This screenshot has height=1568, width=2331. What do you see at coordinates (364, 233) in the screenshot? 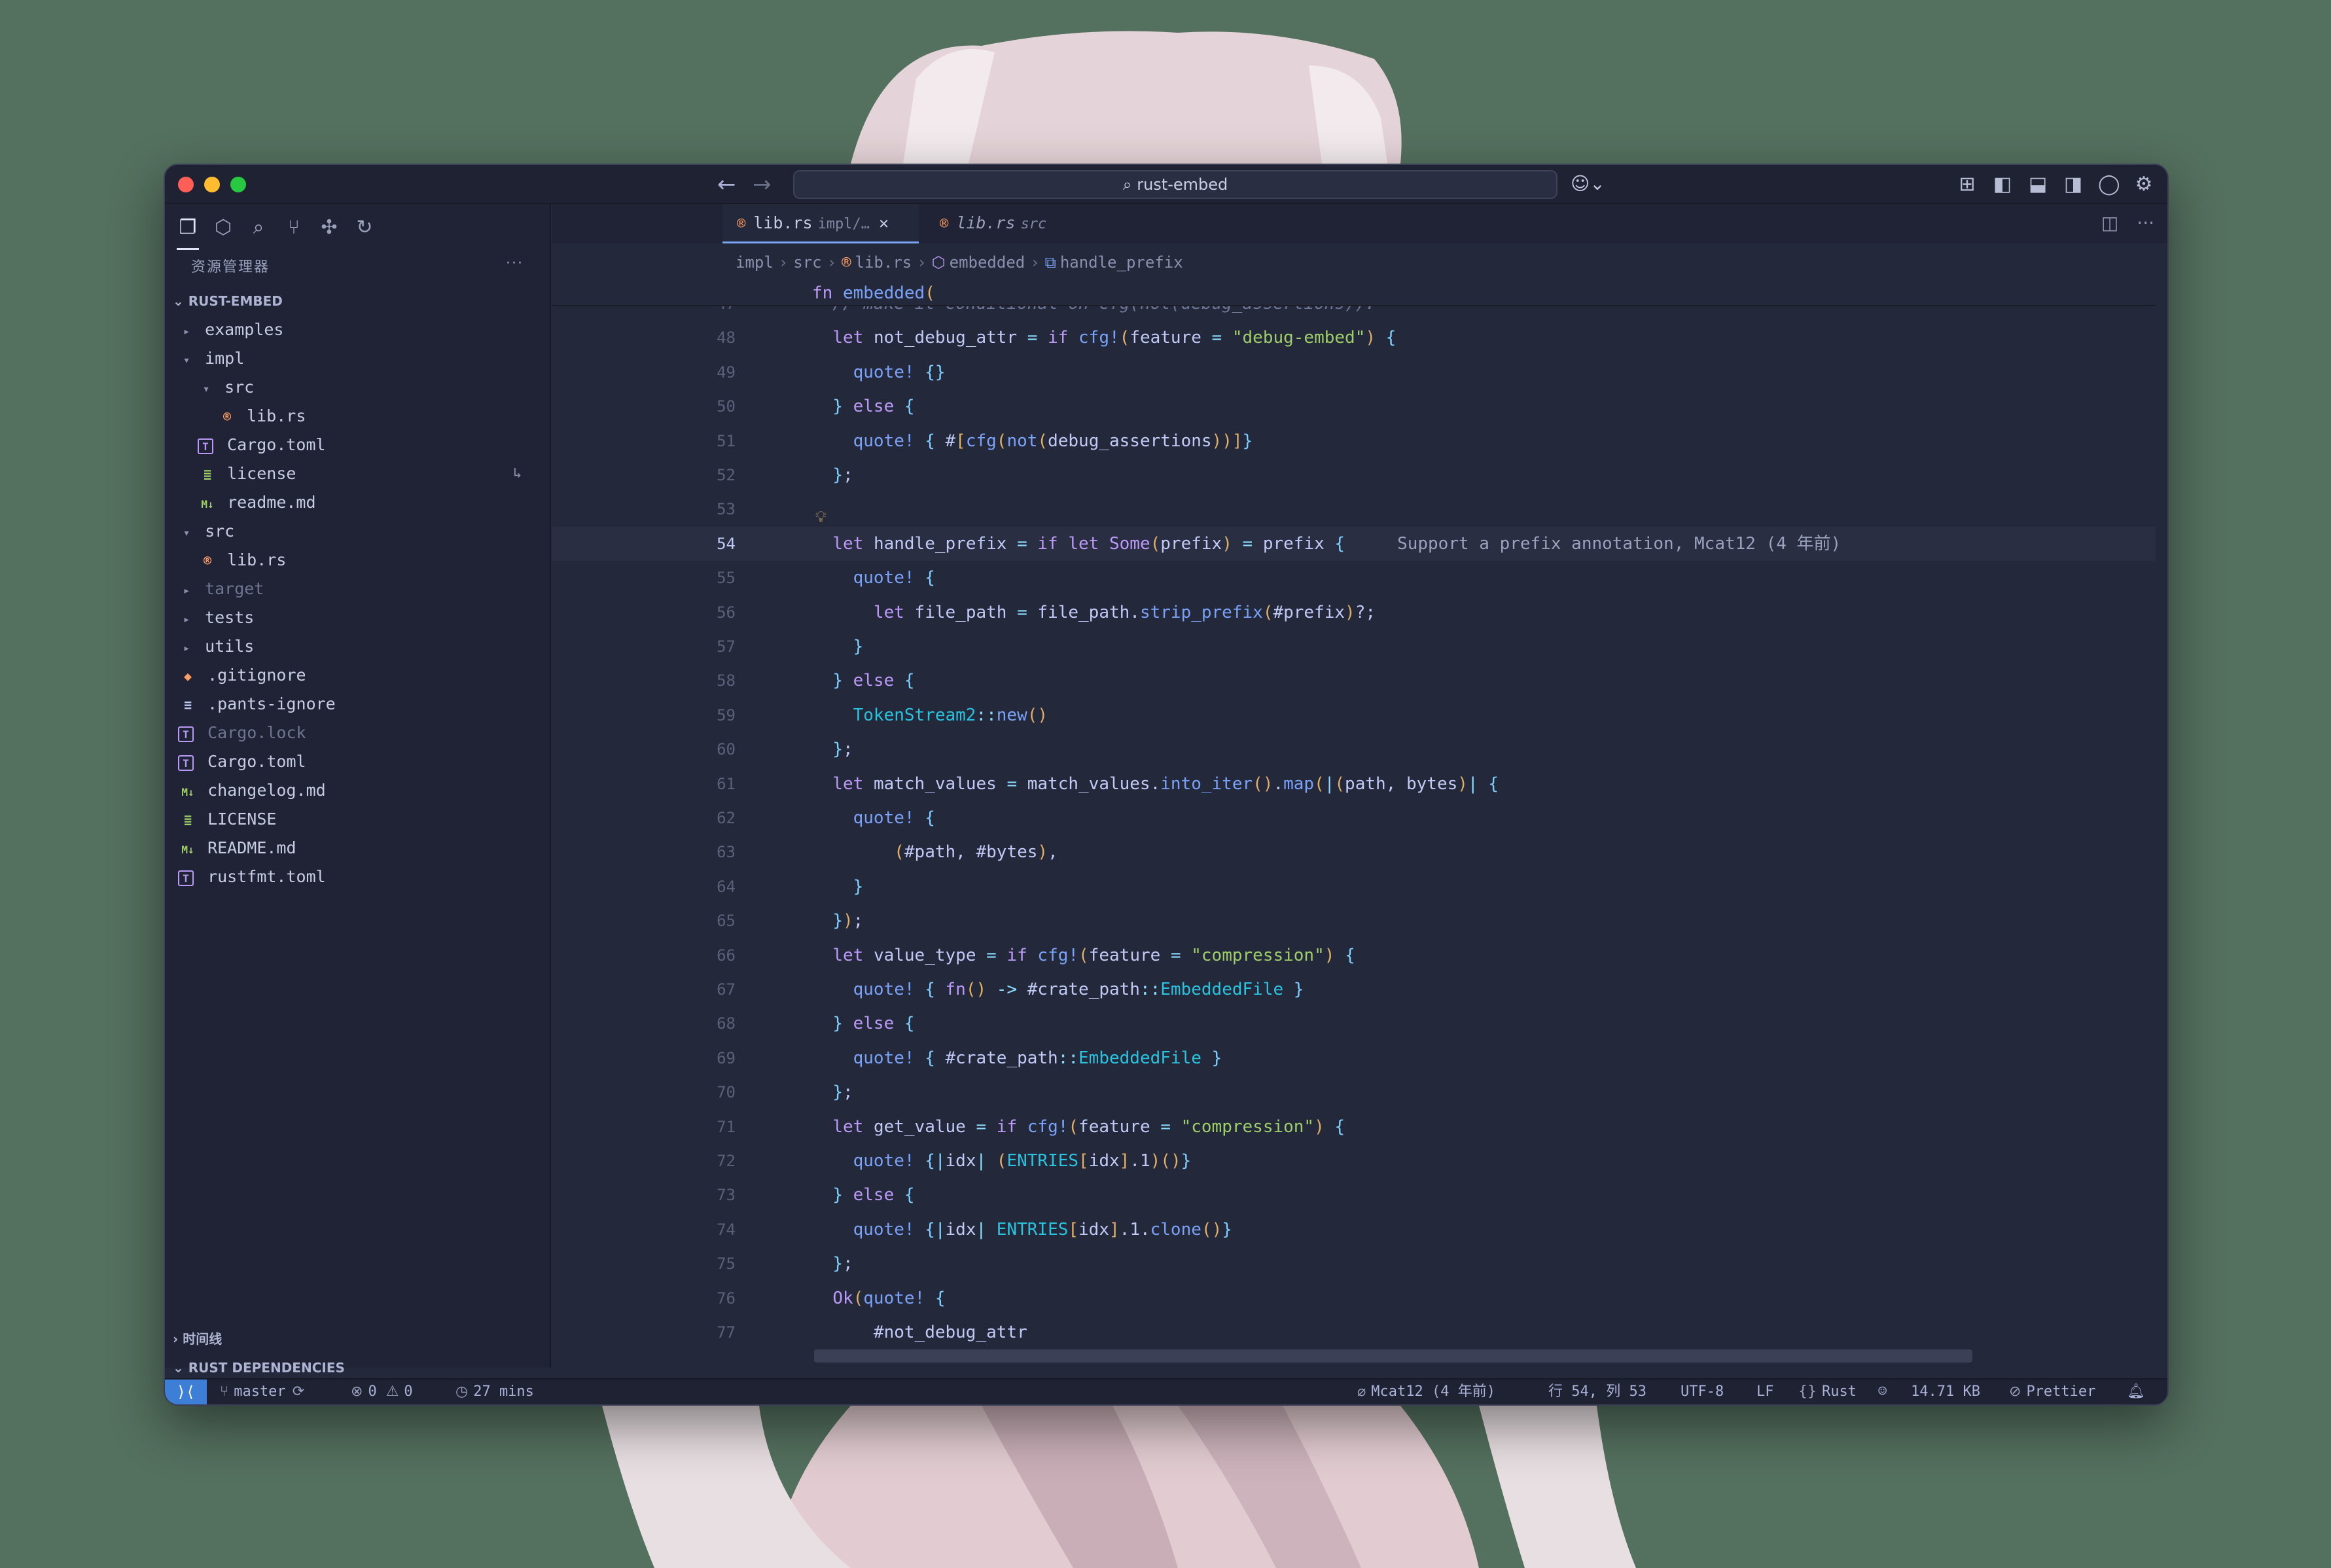
I see `remote-icon: ↻` at bounding box center [364, 233].